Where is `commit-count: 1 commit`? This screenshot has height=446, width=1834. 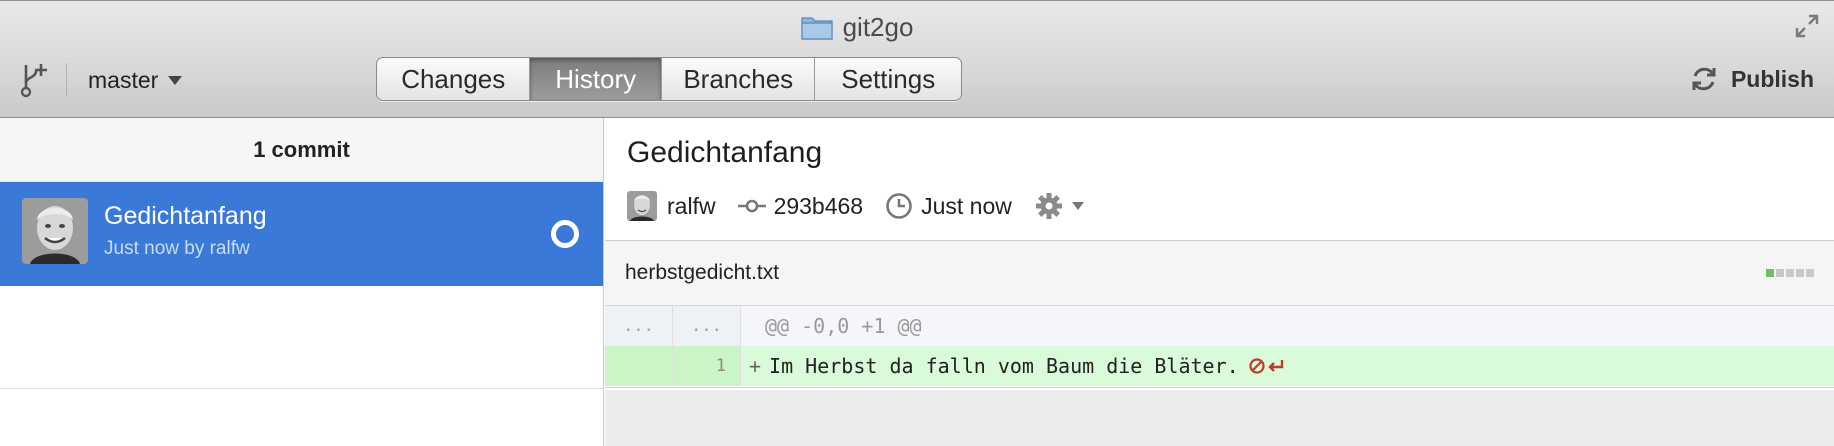 commit-count: 1 commit is located at coordinates (301, 150).